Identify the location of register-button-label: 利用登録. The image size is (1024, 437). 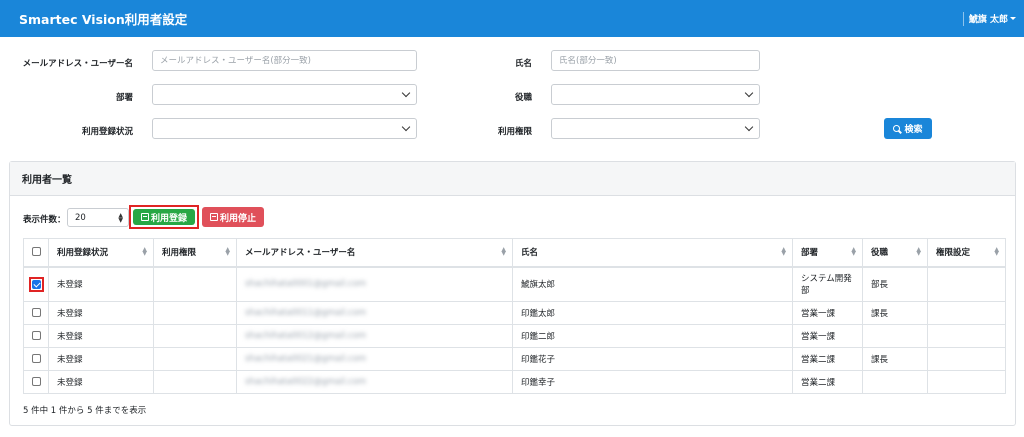
(168, 218).